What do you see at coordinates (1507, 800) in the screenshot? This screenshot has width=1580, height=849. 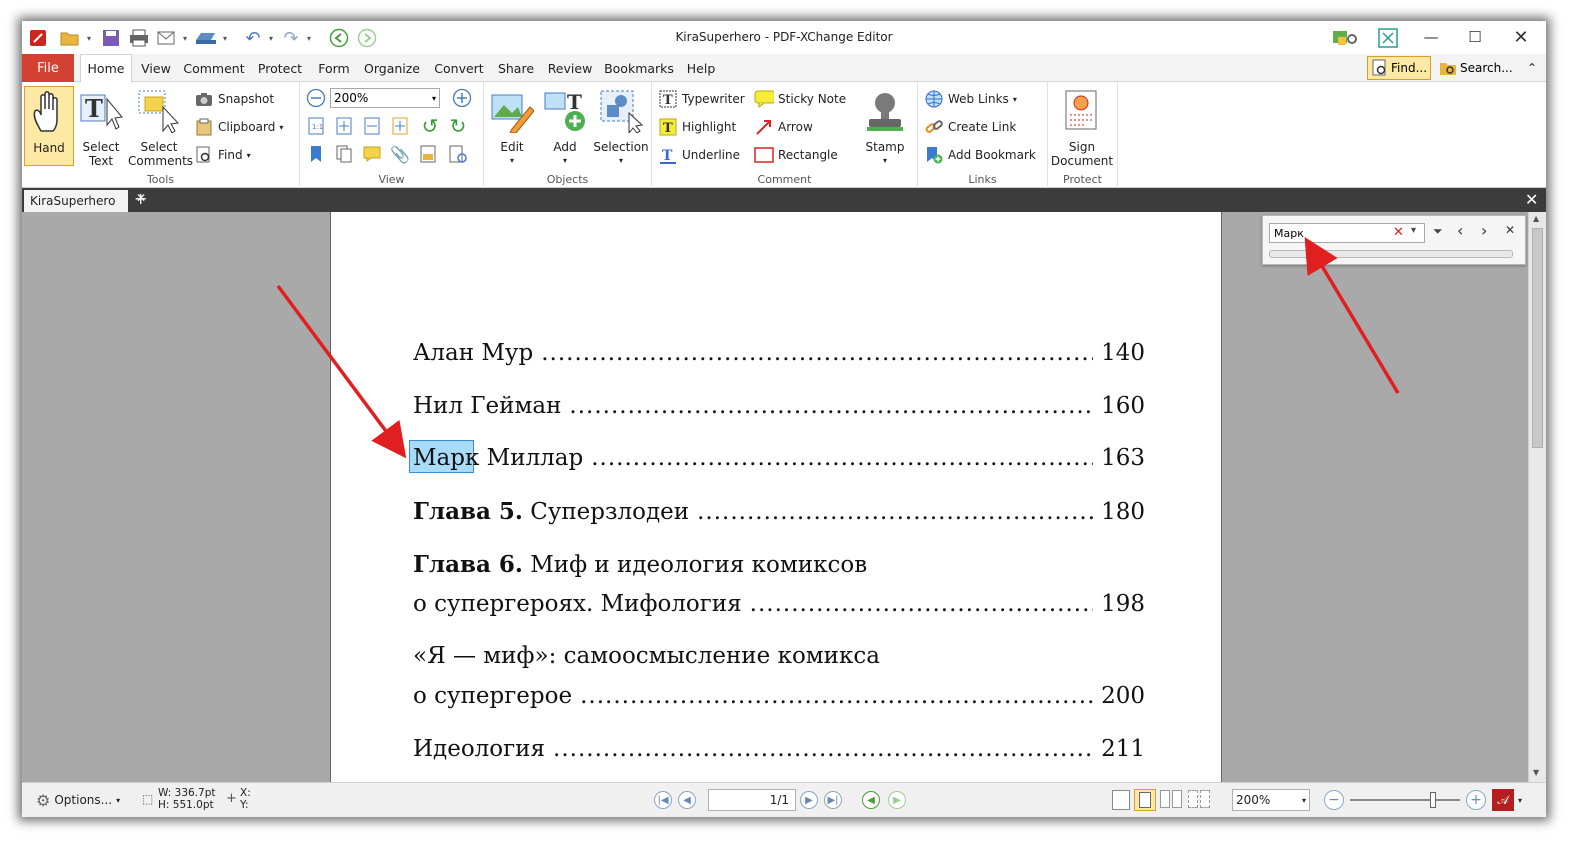 I see `pdf-viewer-switch: 𝒜 ▾` at bounding box center [1507, 800].